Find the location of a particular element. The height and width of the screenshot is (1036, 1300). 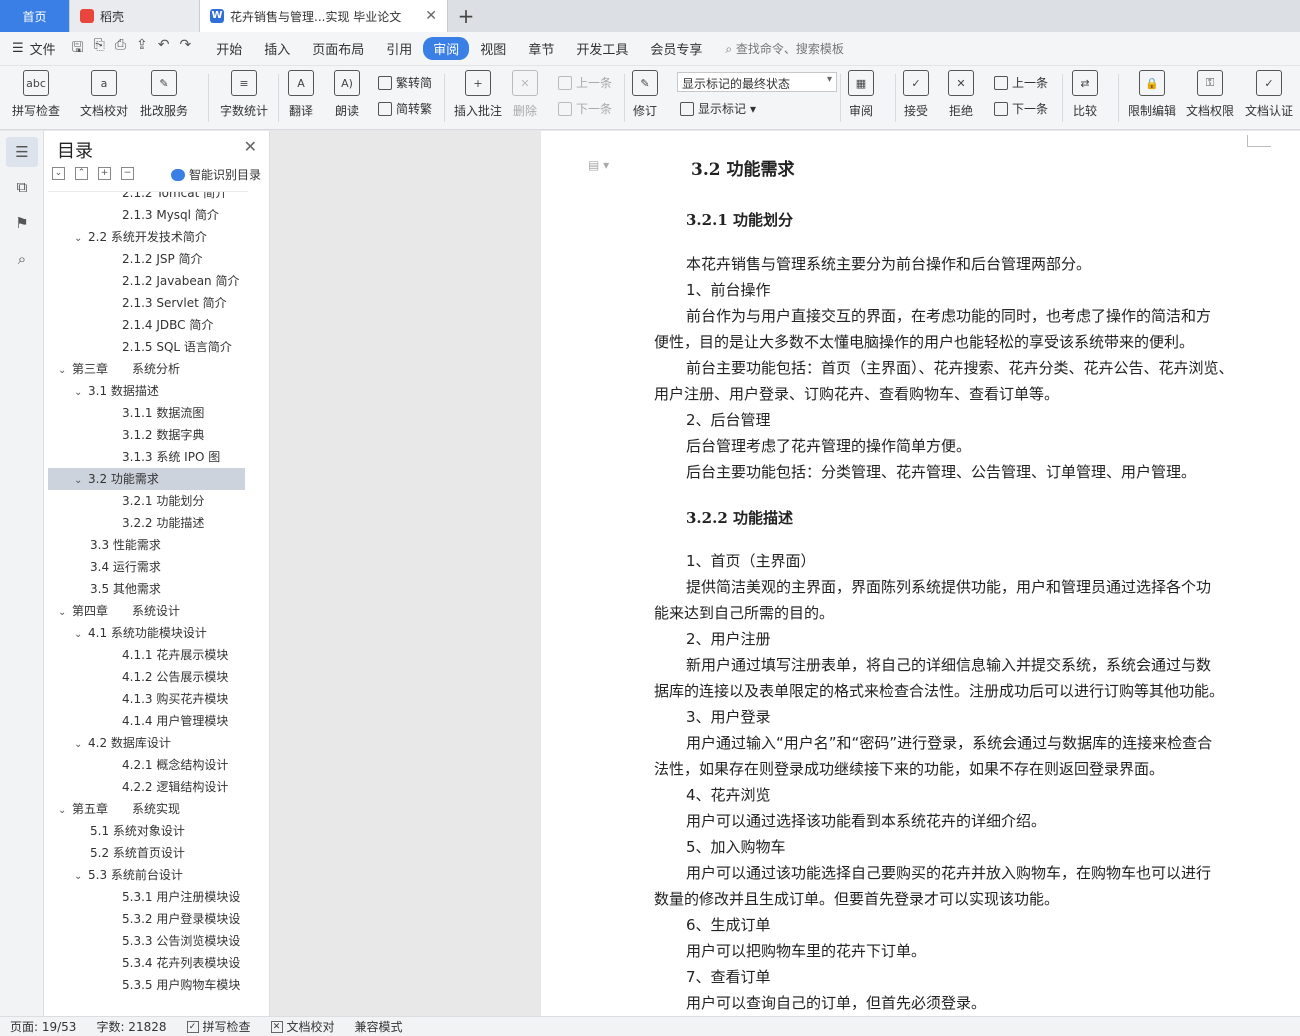

ribbon-tab: 开发工具 is located at coordinates (602, 48).